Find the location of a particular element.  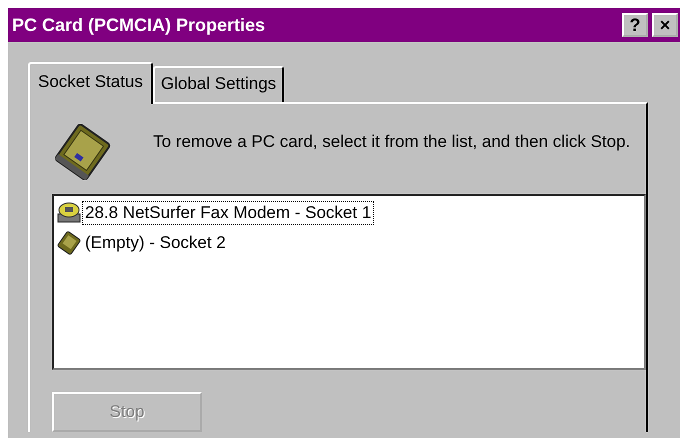

list-item: (Empty) - Socket 2 is located at coordinates (155, 243).